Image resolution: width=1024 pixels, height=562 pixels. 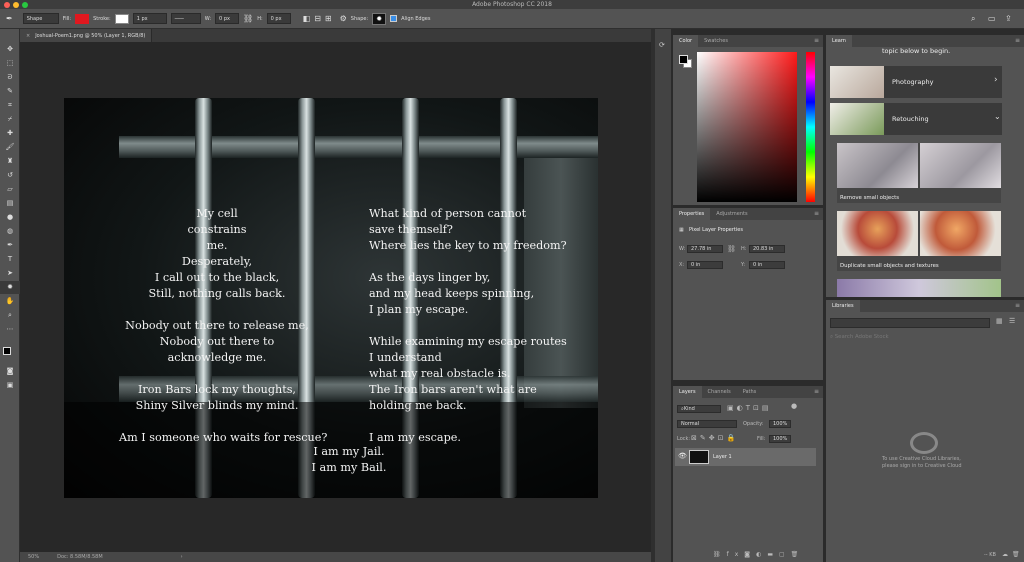 What do you see at coordinates (719, 392) in the screenshot?
I see `tab-channels: Channels` at bounding box center [719, 392].